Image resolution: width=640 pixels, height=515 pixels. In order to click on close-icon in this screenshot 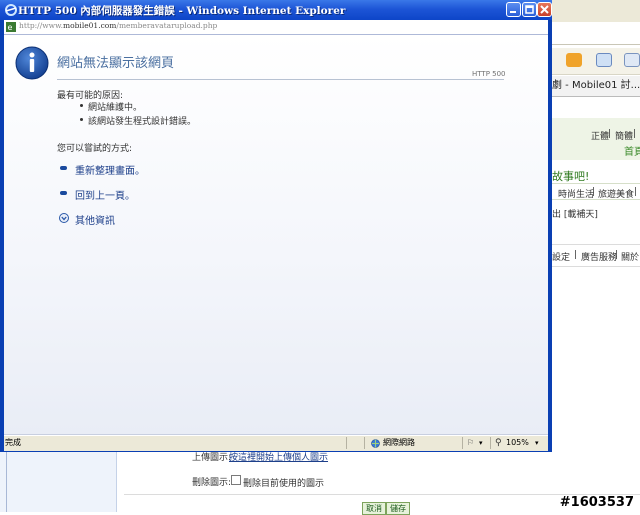, I will do `click(544, 9)`.